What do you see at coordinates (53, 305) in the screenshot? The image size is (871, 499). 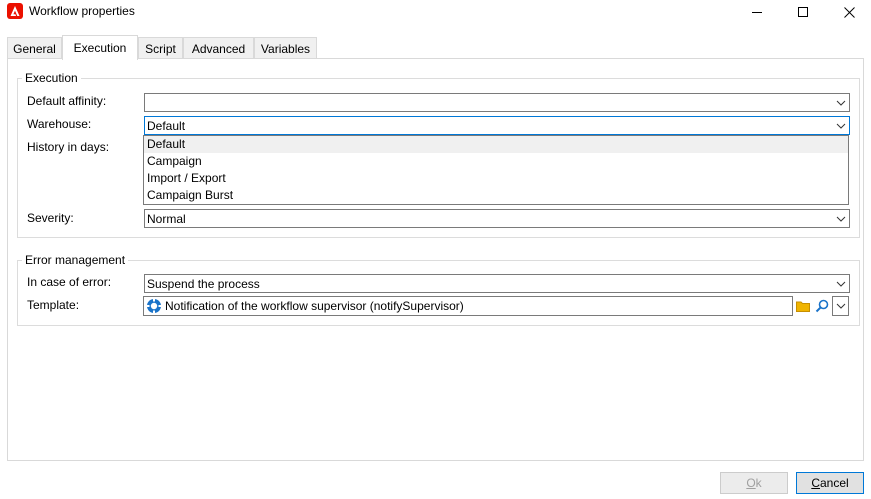 I see `template-label: Template:` at bounding box center [53, 305].